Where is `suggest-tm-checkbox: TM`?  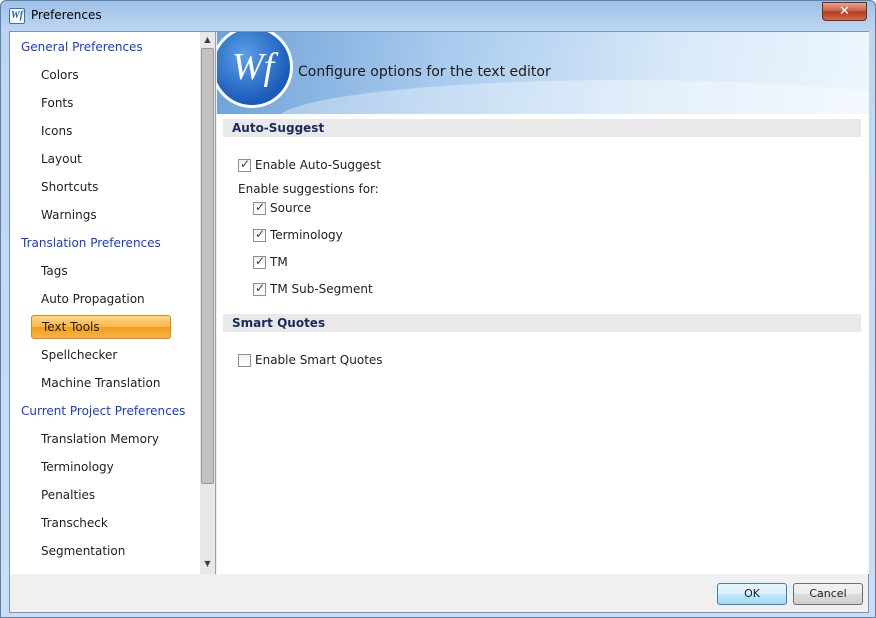 suggest-tm-checkbox: TM is located at coordinates (270, 262).